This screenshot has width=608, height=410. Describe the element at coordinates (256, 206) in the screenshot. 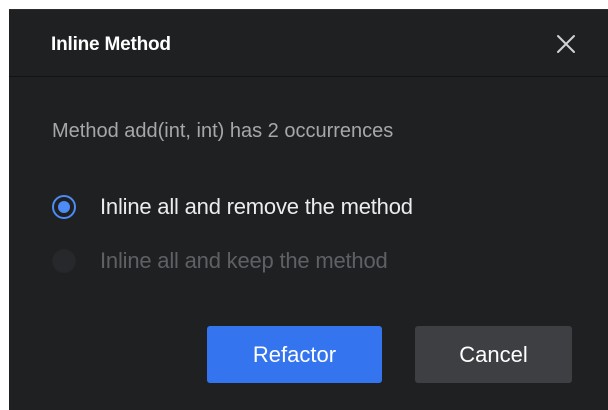

I see `option-inline-remove-label: Inline all and remove the method` at that location.